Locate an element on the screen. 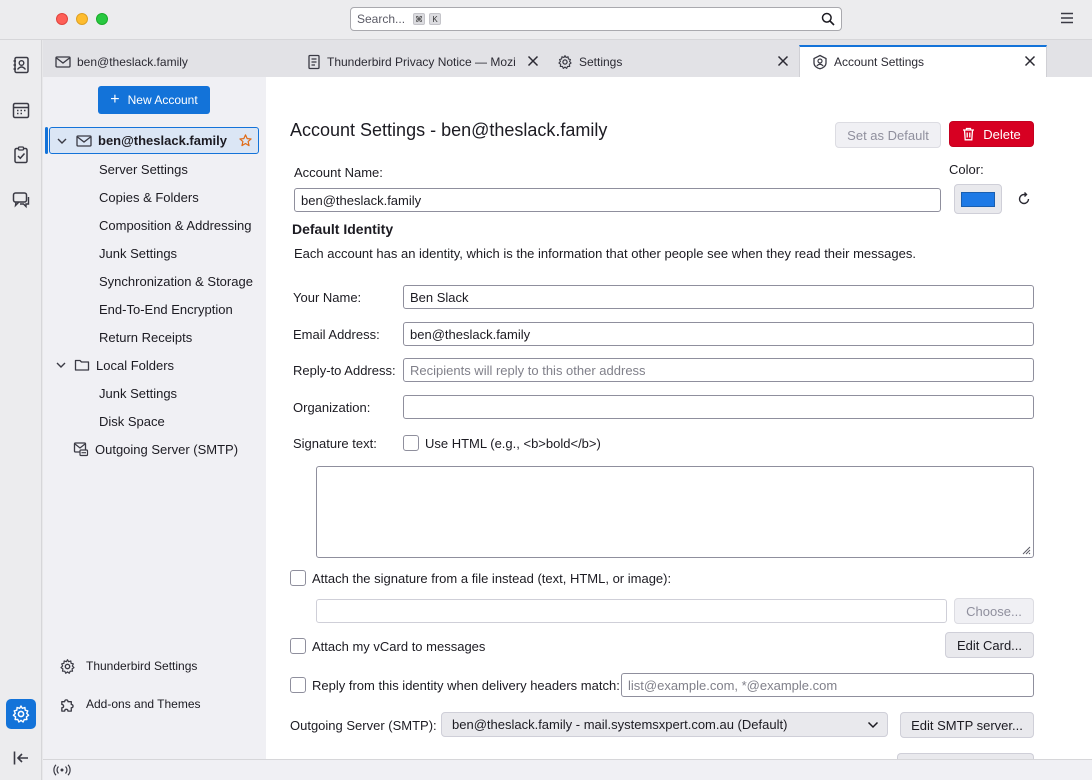 This screenshot has height=780, width=1092. tree-item-local-junk-settings: Junk Settings is located at coordinates (138, 393).